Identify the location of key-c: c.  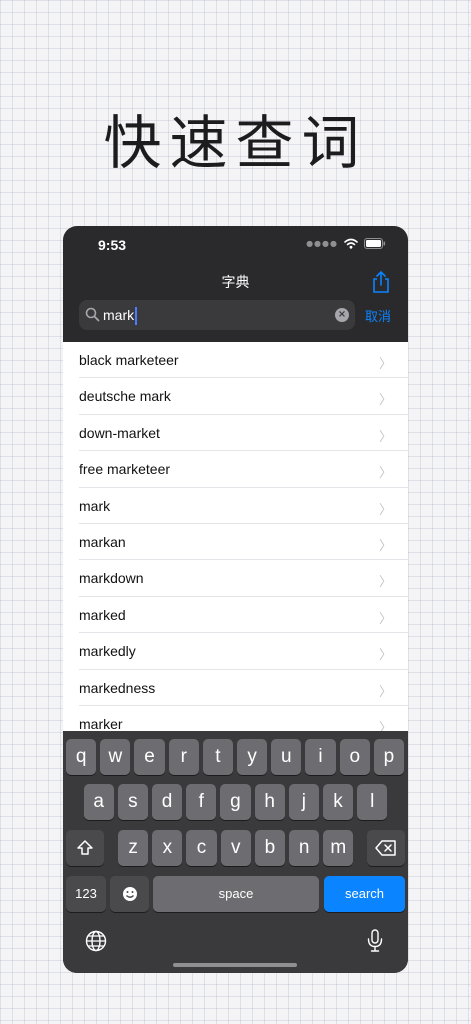
(201, 848).